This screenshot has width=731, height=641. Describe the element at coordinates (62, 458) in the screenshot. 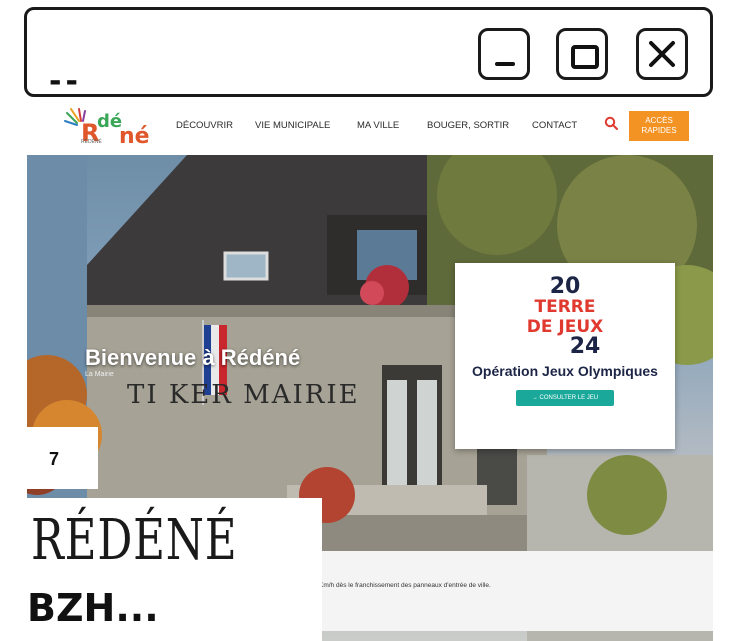

I see `counter-badge: 7` at that location.